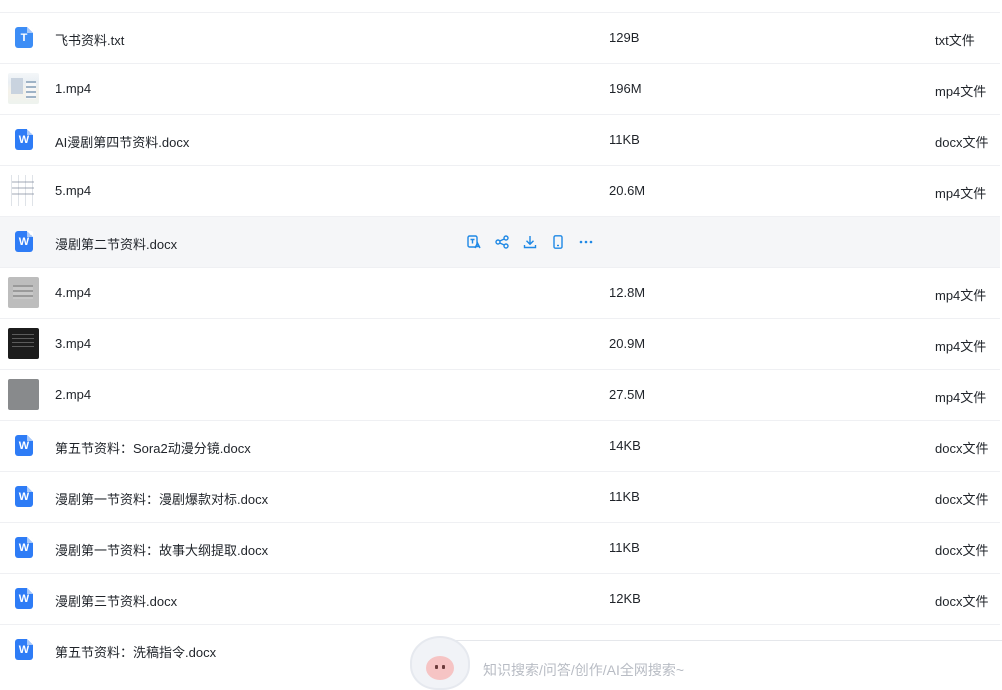 The image size is (1002, 690). I want to click on file-name: 3.mp4, so click(73, 343).